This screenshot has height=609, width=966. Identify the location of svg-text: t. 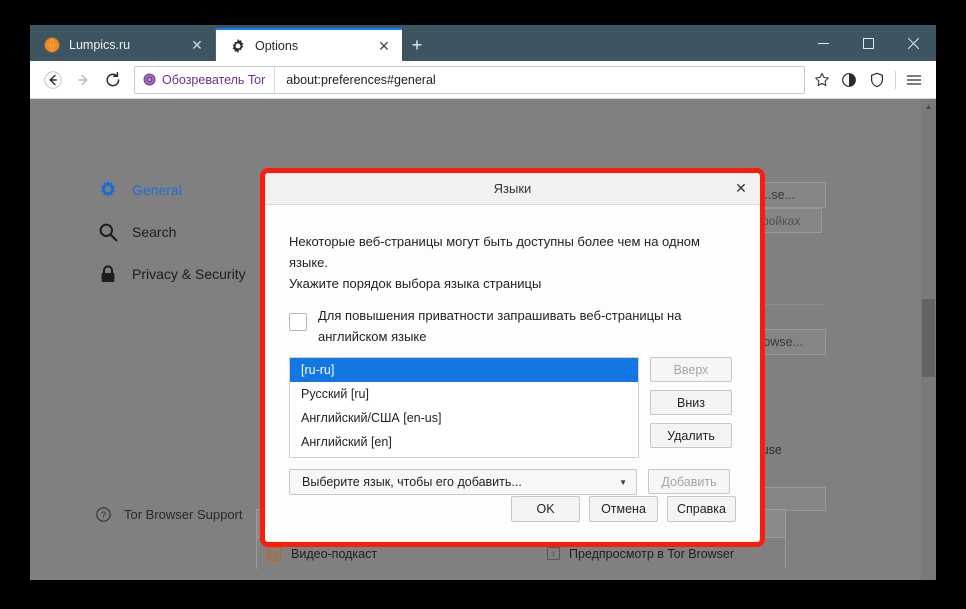
(553, 554).